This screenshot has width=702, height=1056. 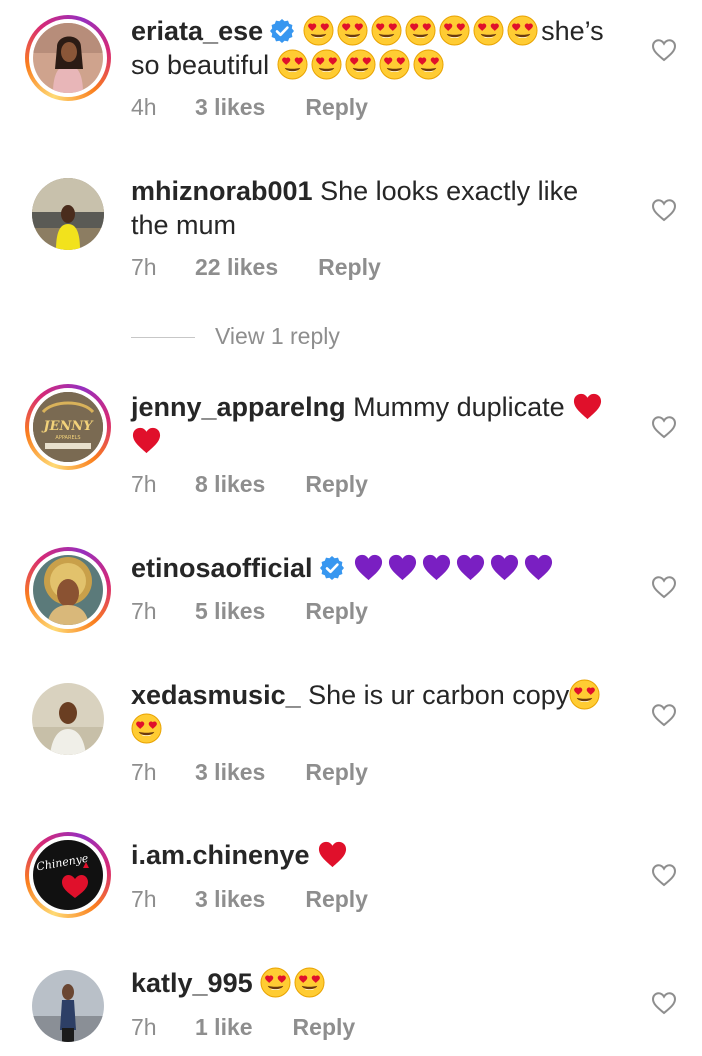 I want to click on comment-username: mhiznorab001, so click(x=222, y=191).